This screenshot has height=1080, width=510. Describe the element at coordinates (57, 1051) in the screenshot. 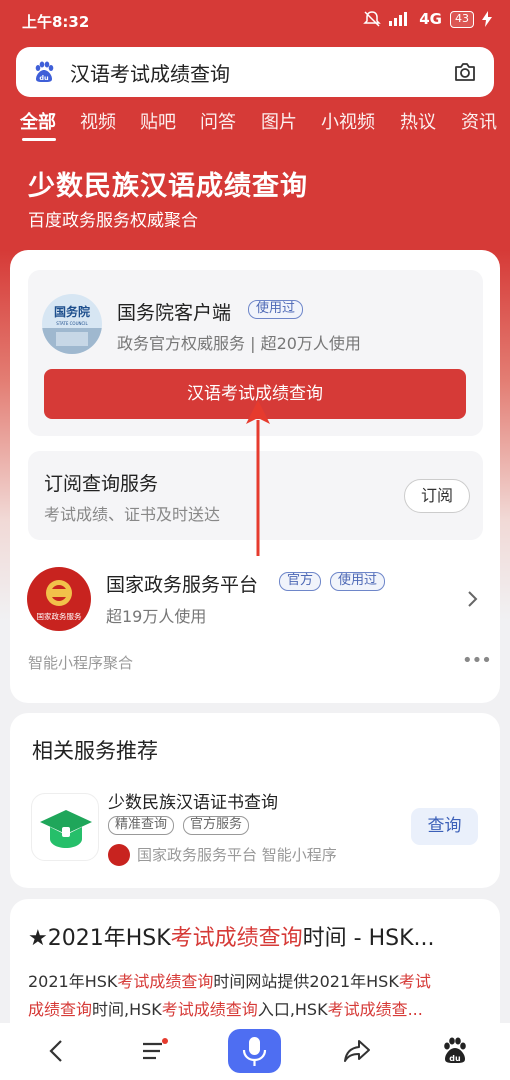

I see `back-icon` at that location.